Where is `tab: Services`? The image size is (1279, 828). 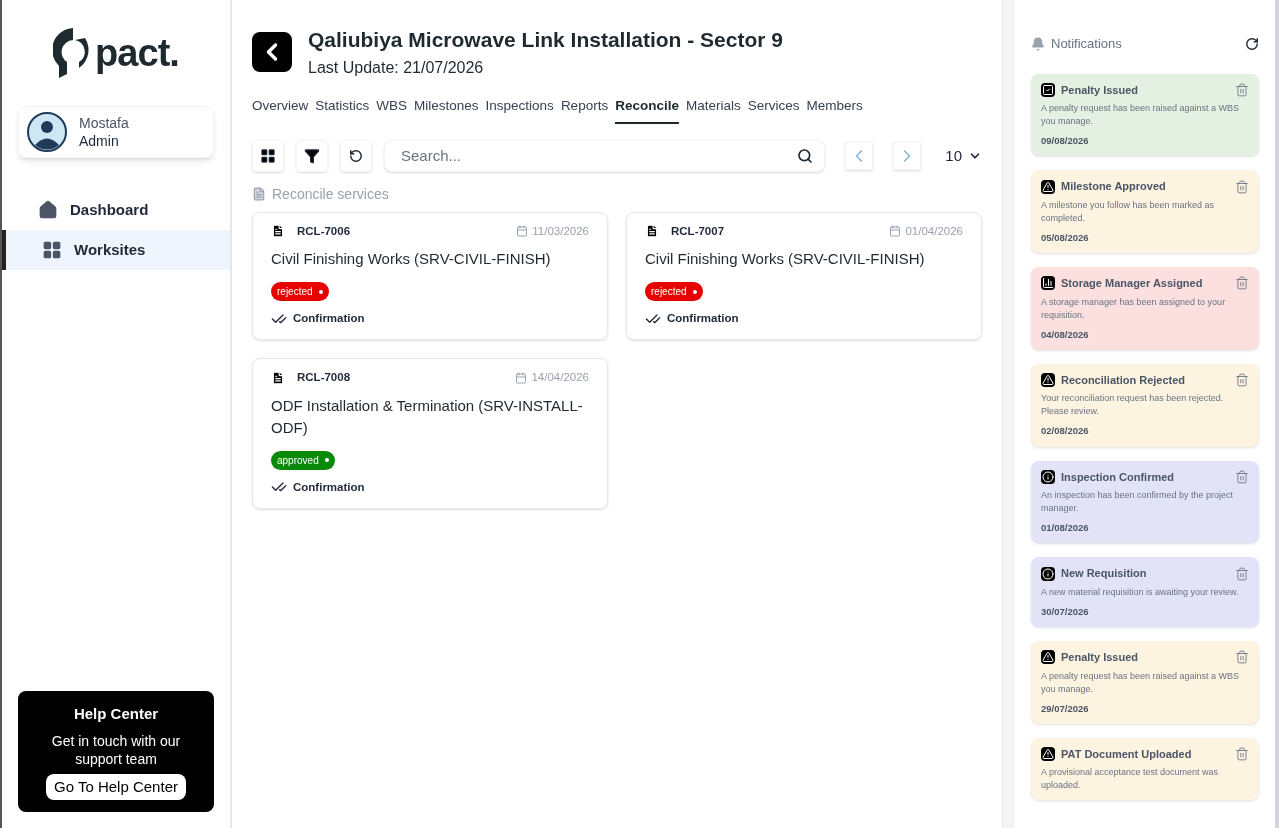
tab: Services is located at coordinates (773, 107).